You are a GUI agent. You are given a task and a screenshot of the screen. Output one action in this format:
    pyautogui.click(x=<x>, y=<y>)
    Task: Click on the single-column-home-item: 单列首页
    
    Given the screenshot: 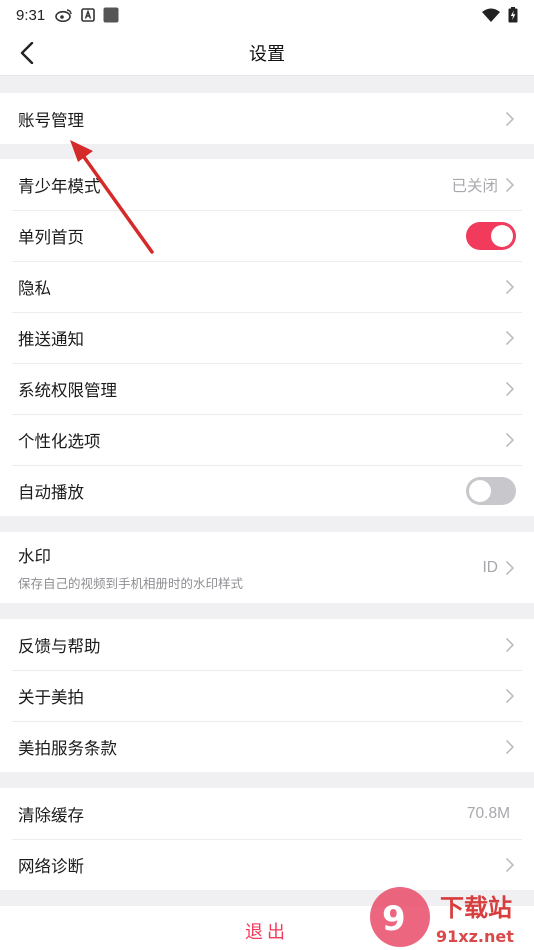 What is the action you would take?
    pyautogui.click(x=267, y=235)
    